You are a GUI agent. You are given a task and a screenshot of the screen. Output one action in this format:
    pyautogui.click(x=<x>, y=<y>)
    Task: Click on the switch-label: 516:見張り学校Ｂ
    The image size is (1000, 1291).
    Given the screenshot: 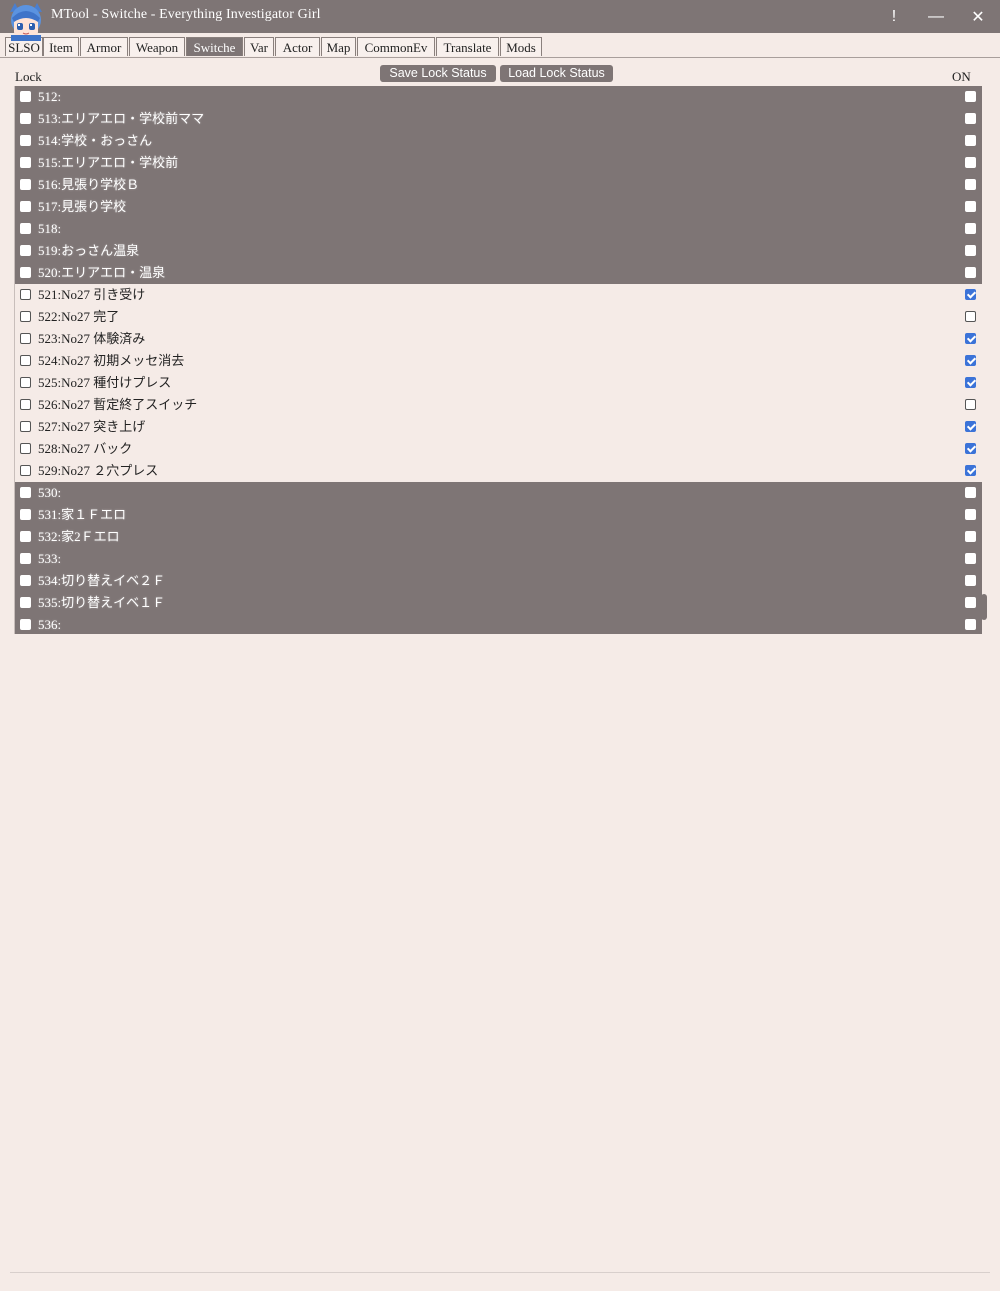 What is the action you would take?
    pyautogui.click(x=89, y=184)
    